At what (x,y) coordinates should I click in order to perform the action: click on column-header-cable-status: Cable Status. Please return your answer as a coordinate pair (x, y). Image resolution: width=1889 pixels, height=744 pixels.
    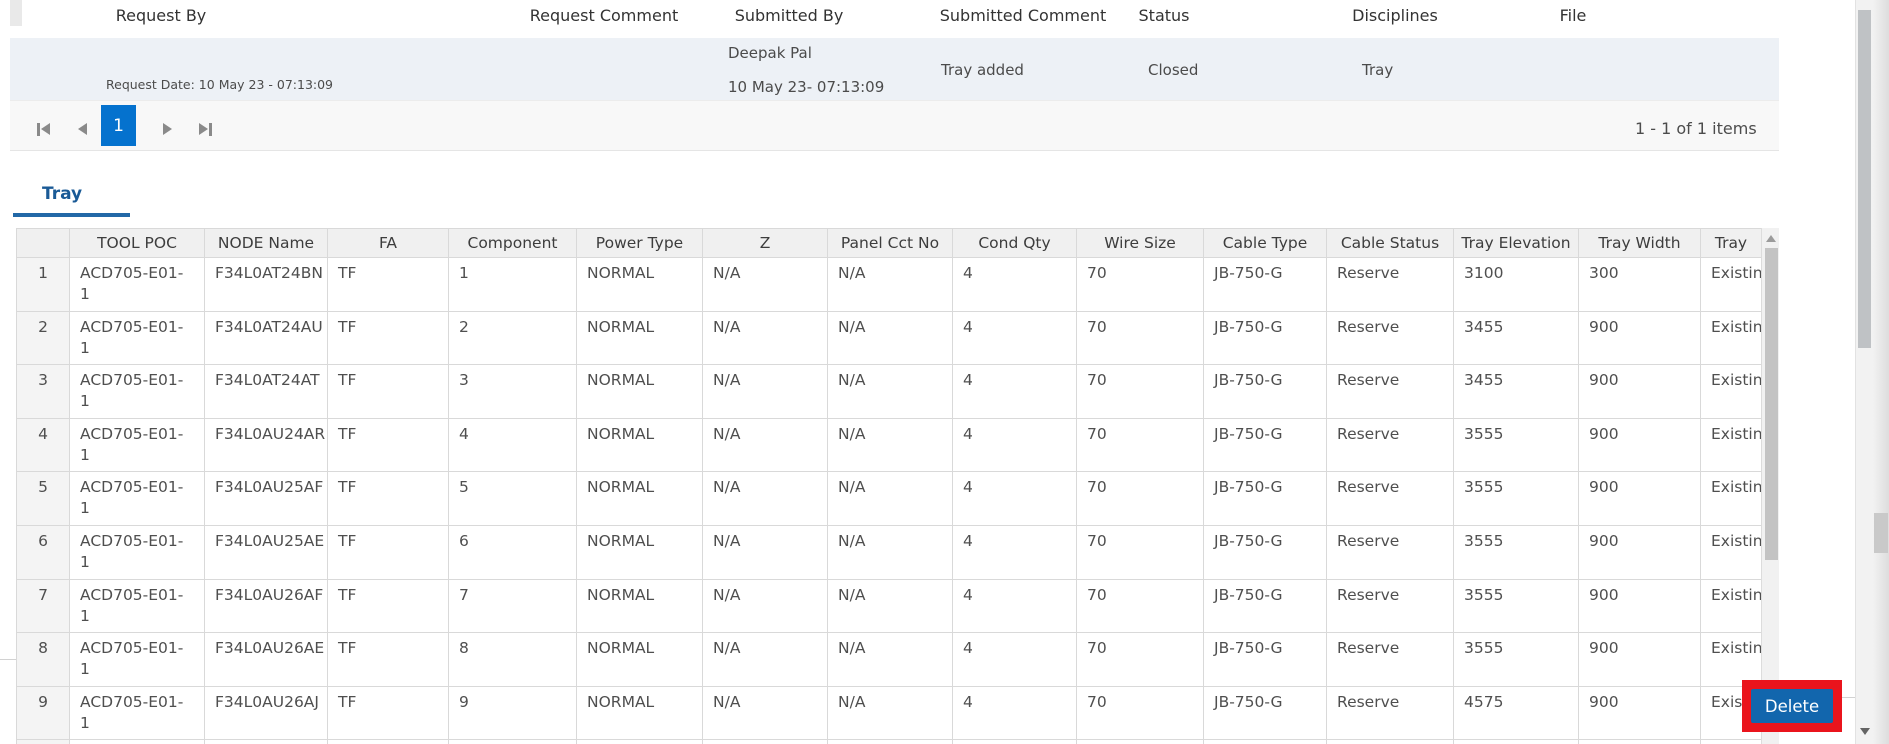
    Looking at the image, I should click on (1390, 243).